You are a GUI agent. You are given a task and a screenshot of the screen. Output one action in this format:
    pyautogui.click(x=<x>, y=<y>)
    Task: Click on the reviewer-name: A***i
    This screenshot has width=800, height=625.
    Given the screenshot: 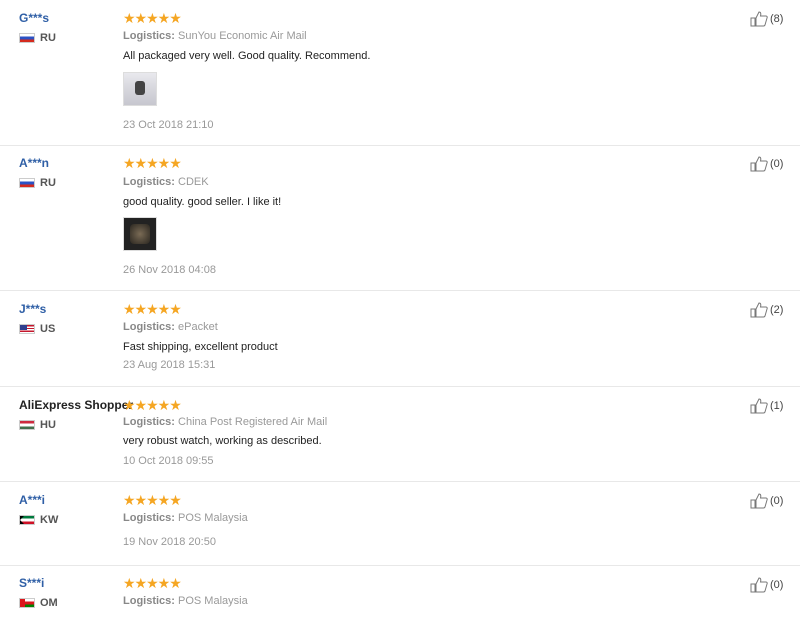 What is the action you would take?
    pyautogui.click(x=32, y=500)
    